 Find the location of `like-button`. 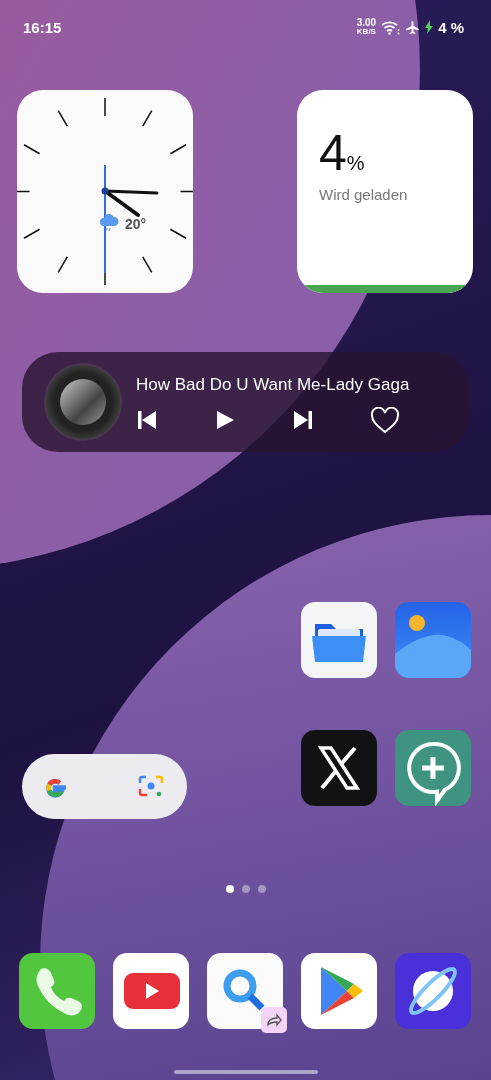

like-button is located at coordinates (385, 420).